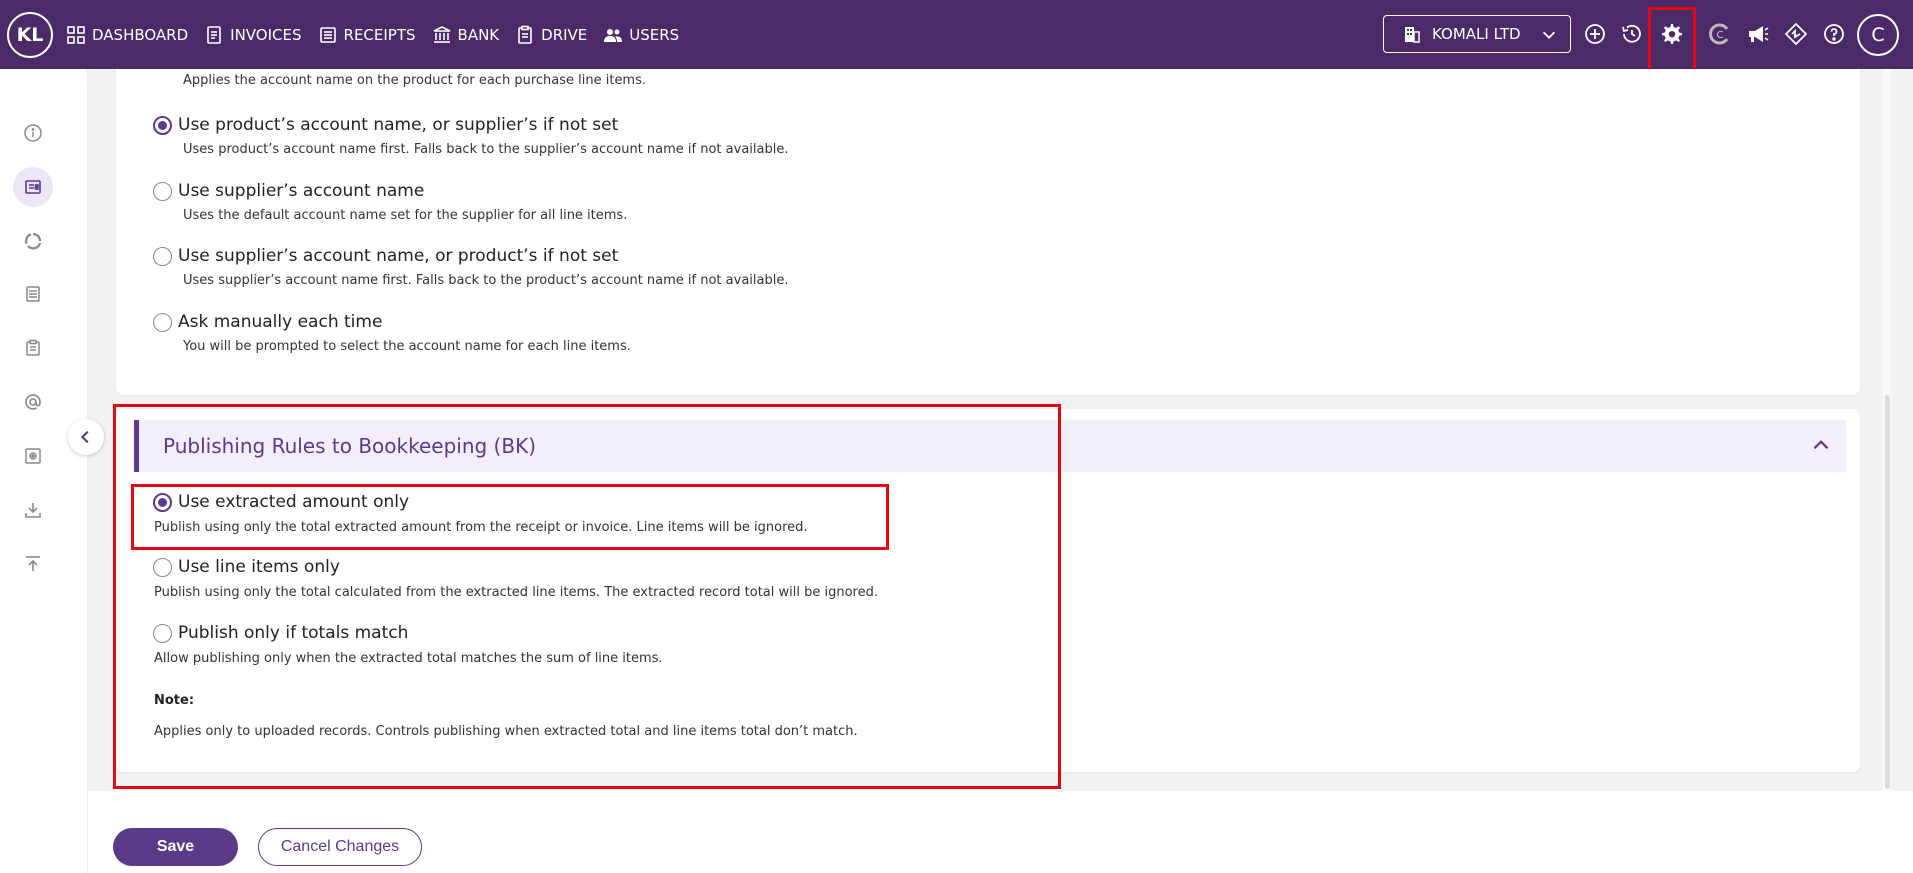 This screenshot has height=873, width=1913. I want to click on diamond-icon, so click(1796, 34).